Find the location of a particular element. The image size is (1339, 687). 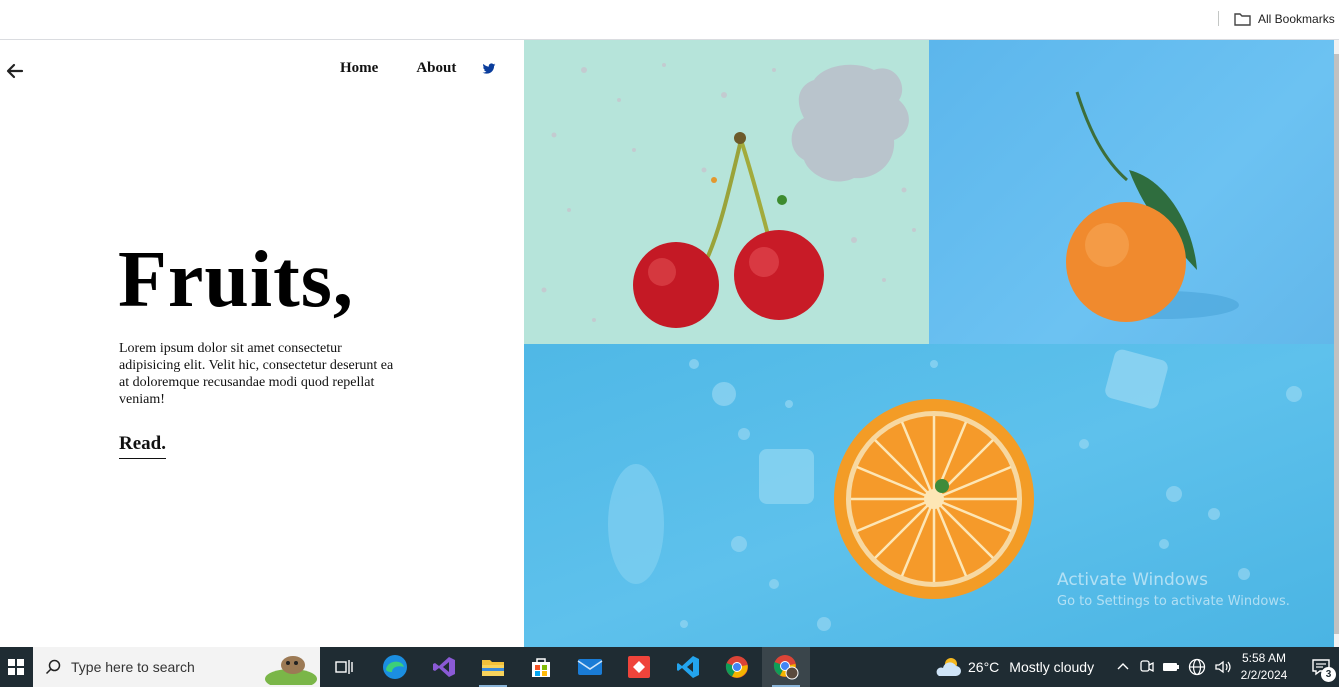

visual-studio-icon is located at coordinates (444, 667).